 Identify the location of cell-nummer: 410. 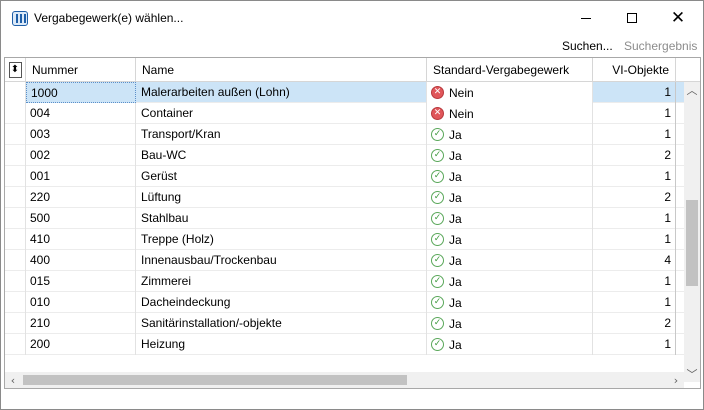
(81, 239).